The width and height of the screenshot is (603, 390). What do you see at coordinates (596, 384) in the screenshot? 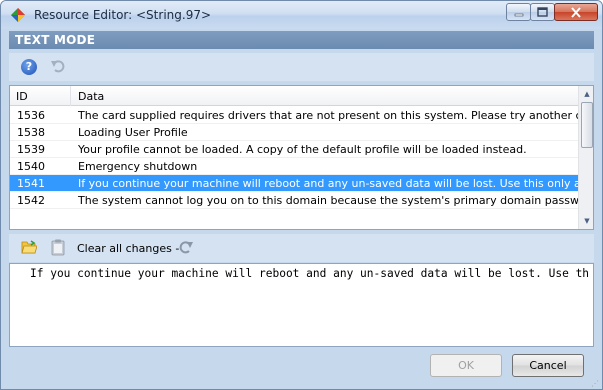
I see `resize-grip-icon: ⋰` at bounding box center [596, 384].